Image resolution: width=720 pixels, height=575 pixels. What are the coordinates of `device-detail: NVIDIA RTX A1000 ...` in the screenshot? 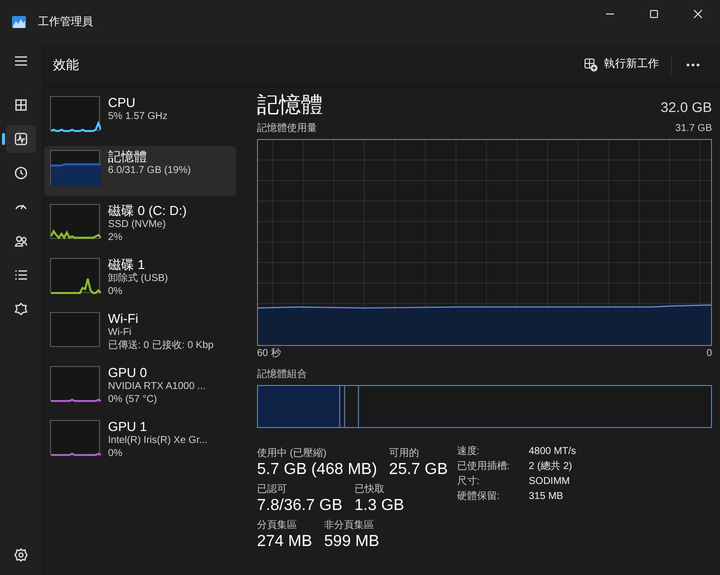 It's located at (157, 386).